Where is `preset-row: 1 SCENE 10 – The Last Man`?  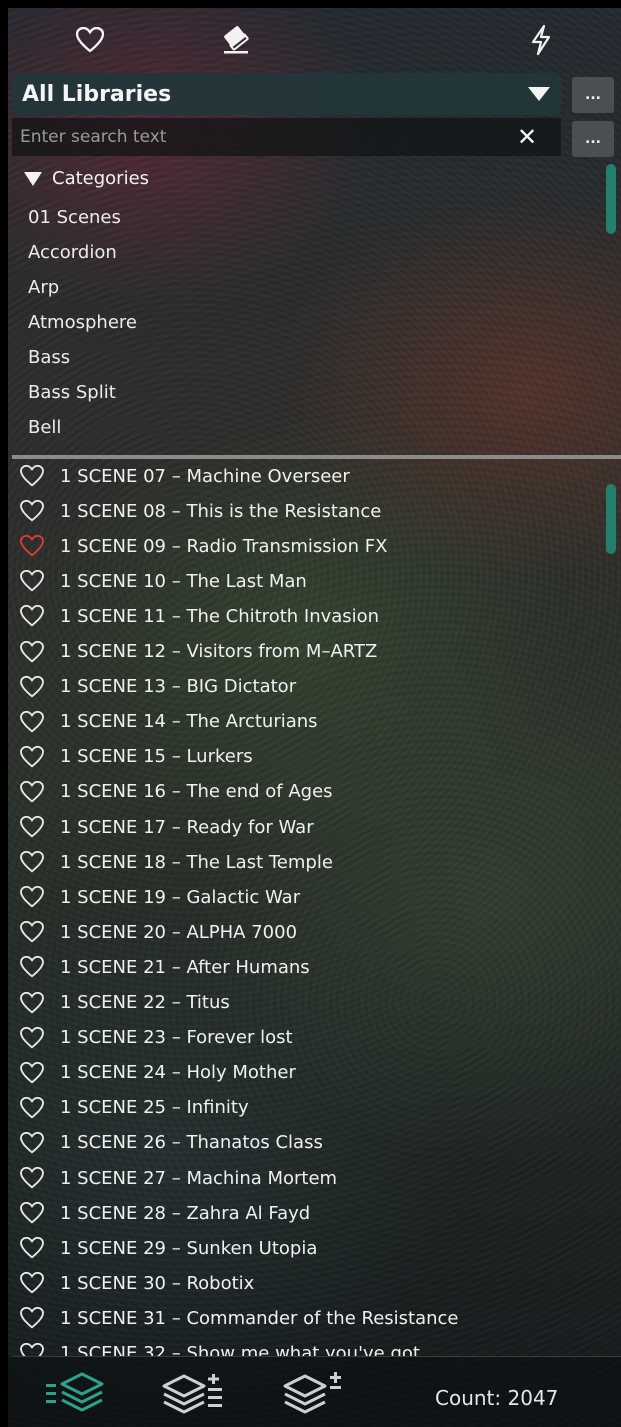
preset-row: 1 SCENE 10 – The Last Man is located at coordinates (163, 581).